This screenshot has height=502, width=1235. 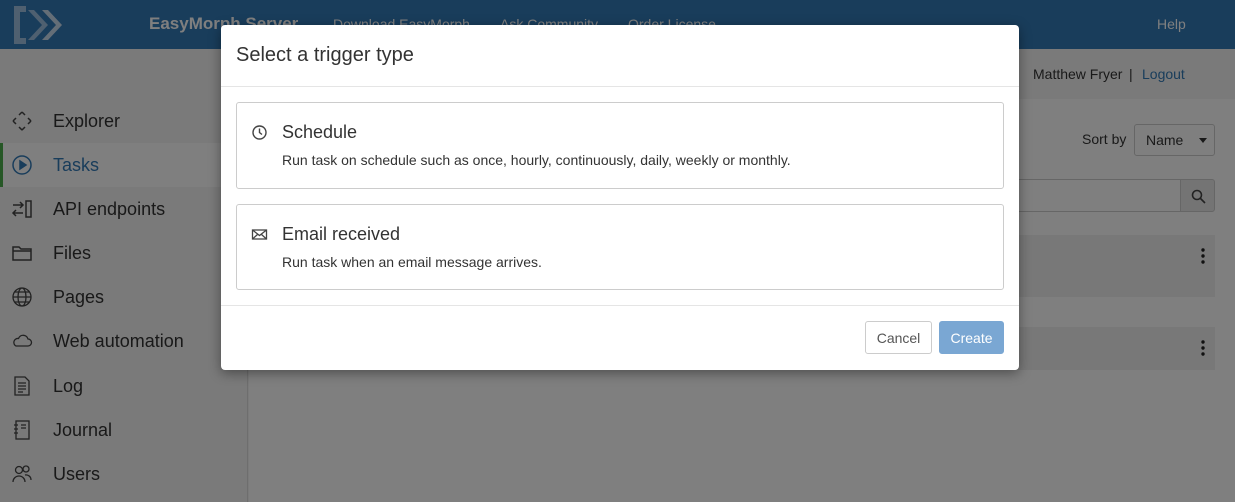 What do you see at coordinates (325, 55) in the screenshot?
I see `modal-title: Select a trigger type` at bounding box center [325, 55].